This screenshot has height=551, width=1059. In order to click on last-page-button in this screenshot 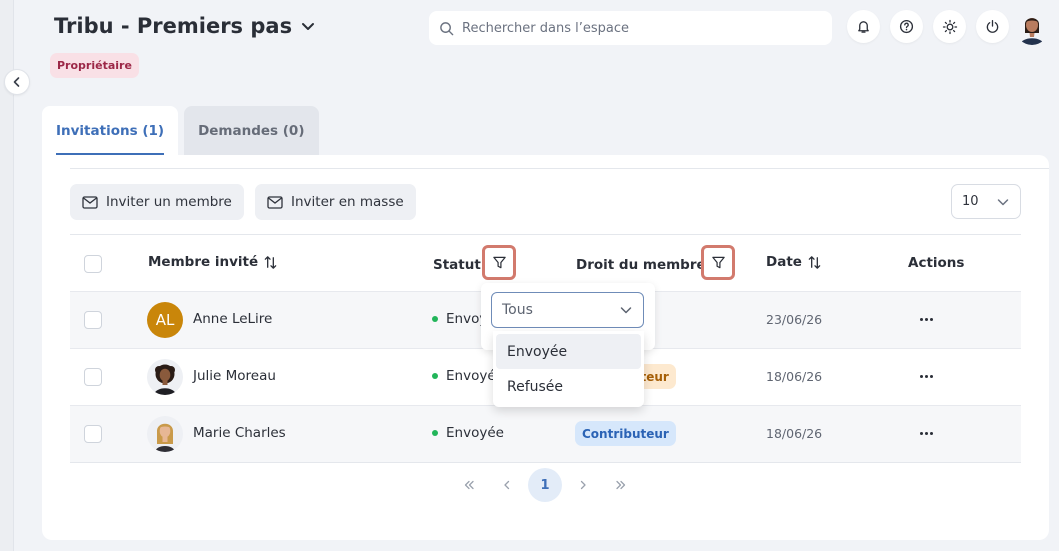, I will do `click(621, 485)`.